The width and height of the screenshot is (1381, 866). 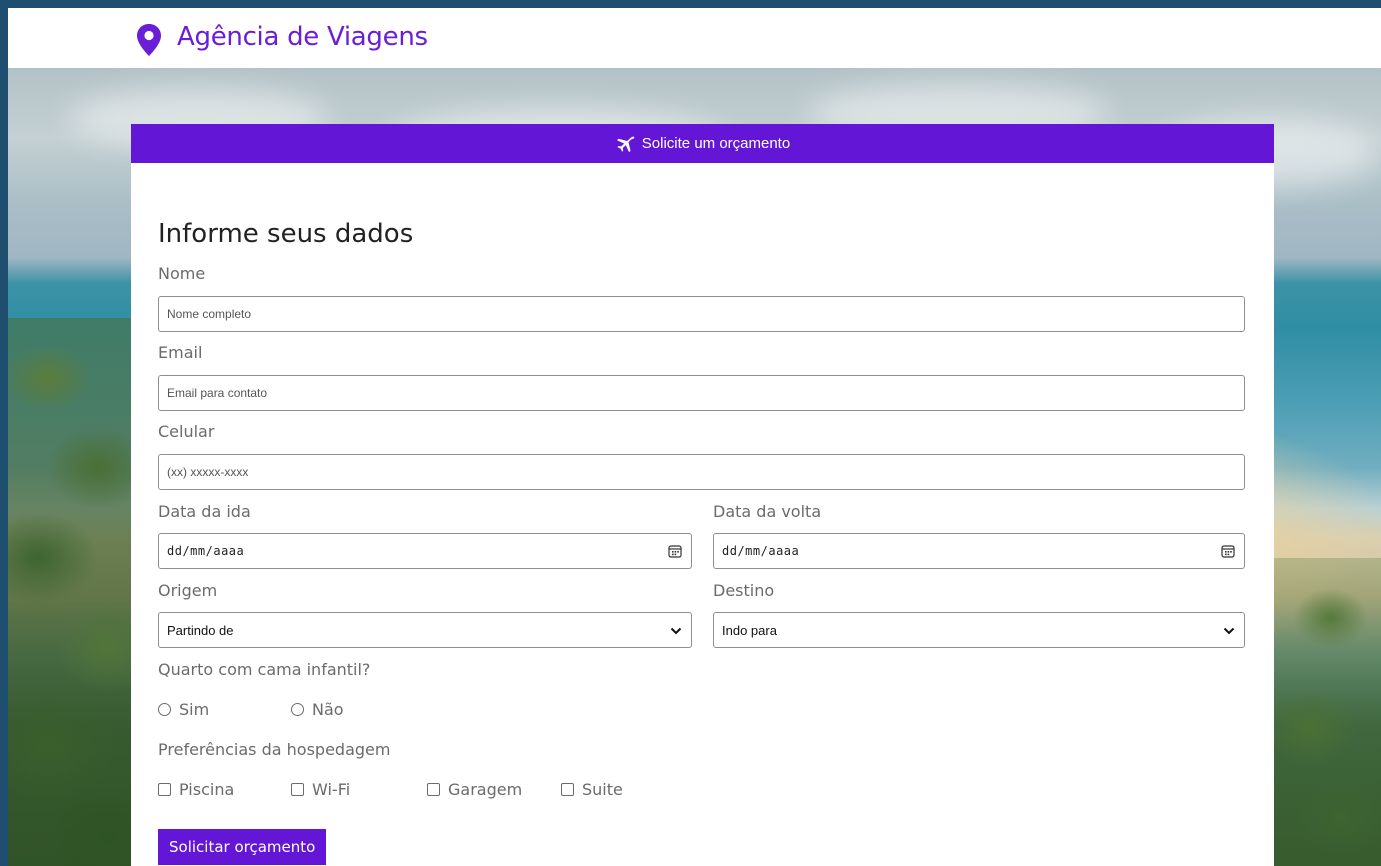 What do you see at coordinates (425, 630) in the screenshot?
I see `origem-select: Partindo de` at bounding box center [425, 630].